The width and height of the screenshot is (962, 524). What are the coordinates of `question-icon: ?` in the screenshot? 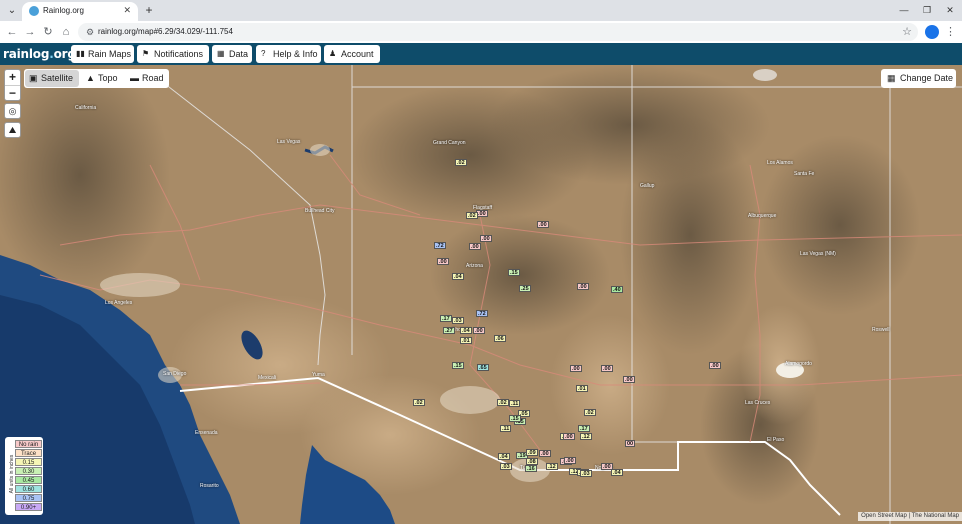 It's located at (263, 53).